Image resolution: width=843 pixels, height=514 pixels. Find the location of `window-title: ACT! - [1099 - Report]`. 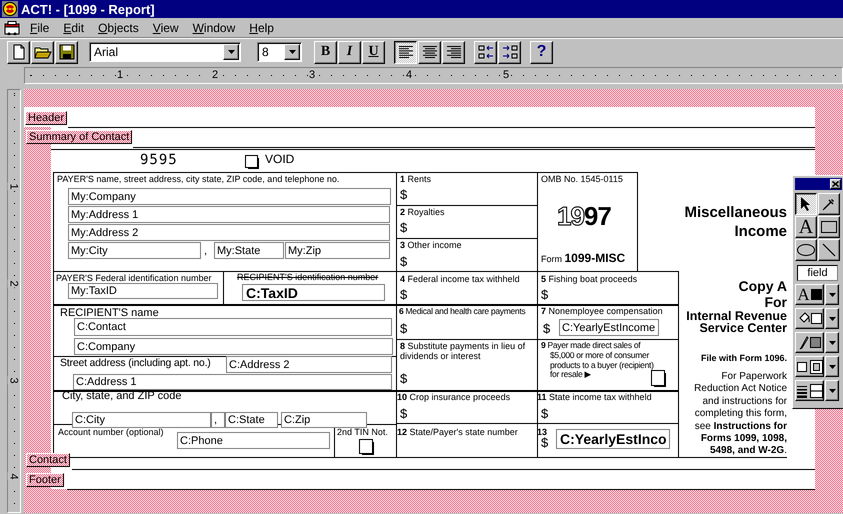

window-title: ACT! - [1099 - Report] is located at coordinates (88, 9).